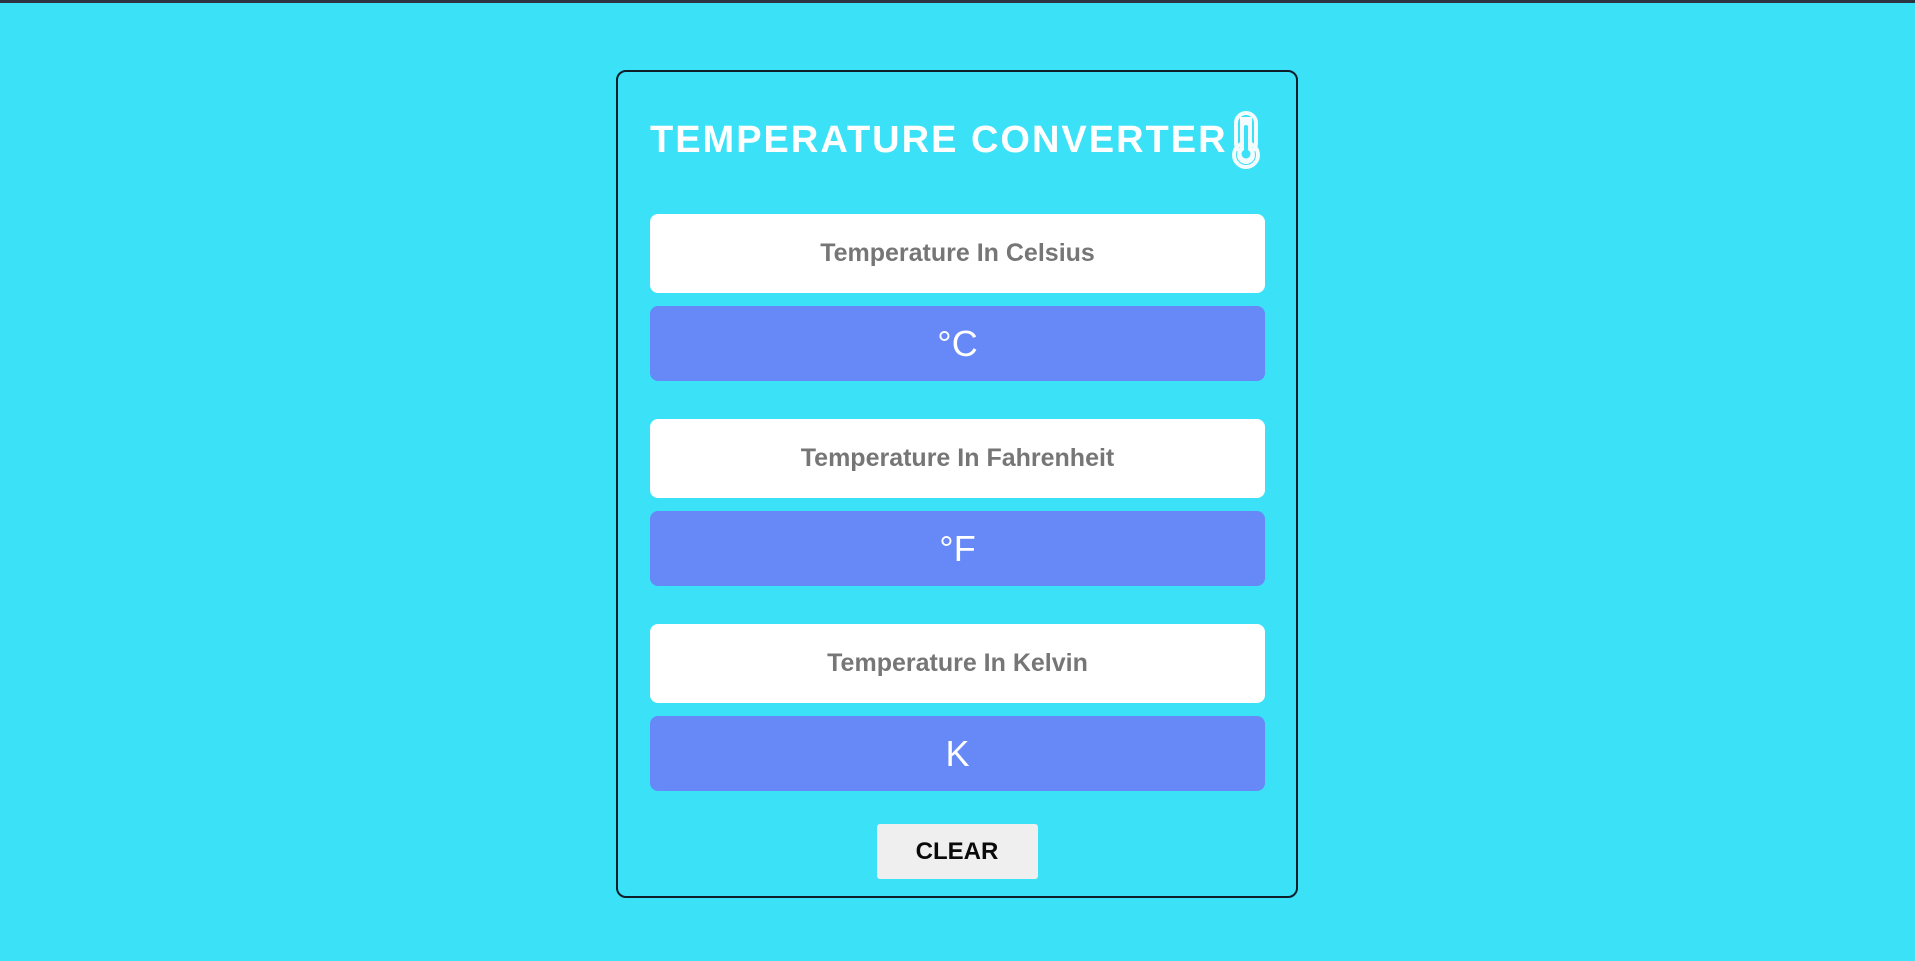 The width and height of the screenshot is (1915, 961). What do you see at coordinates (957, 1) in the screenshot?
I see `top-strip` at bounding box center [957, 1].